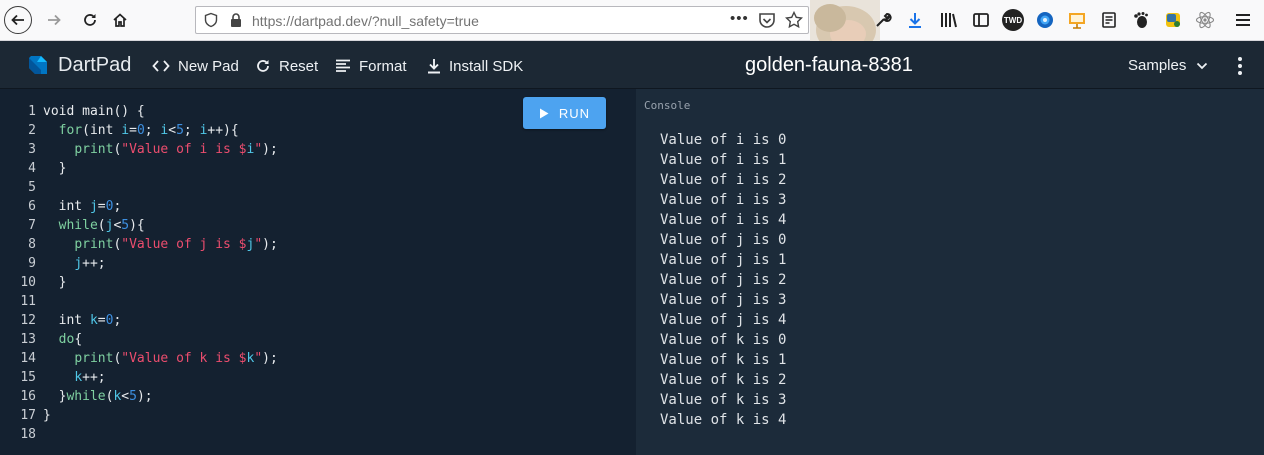 Image resolution: width=1264 pixels, height=455 pixels. Describe the element at coordinates (90, 20) in the screenshot. I see `reload-button` at that location.